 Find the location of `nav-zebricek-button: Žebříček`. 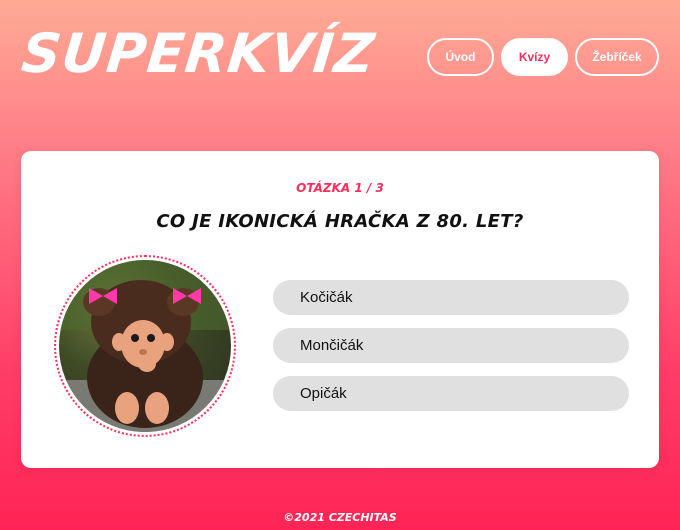

nav-zebricek-button: Žebříček is located at coordinates (617, 57).